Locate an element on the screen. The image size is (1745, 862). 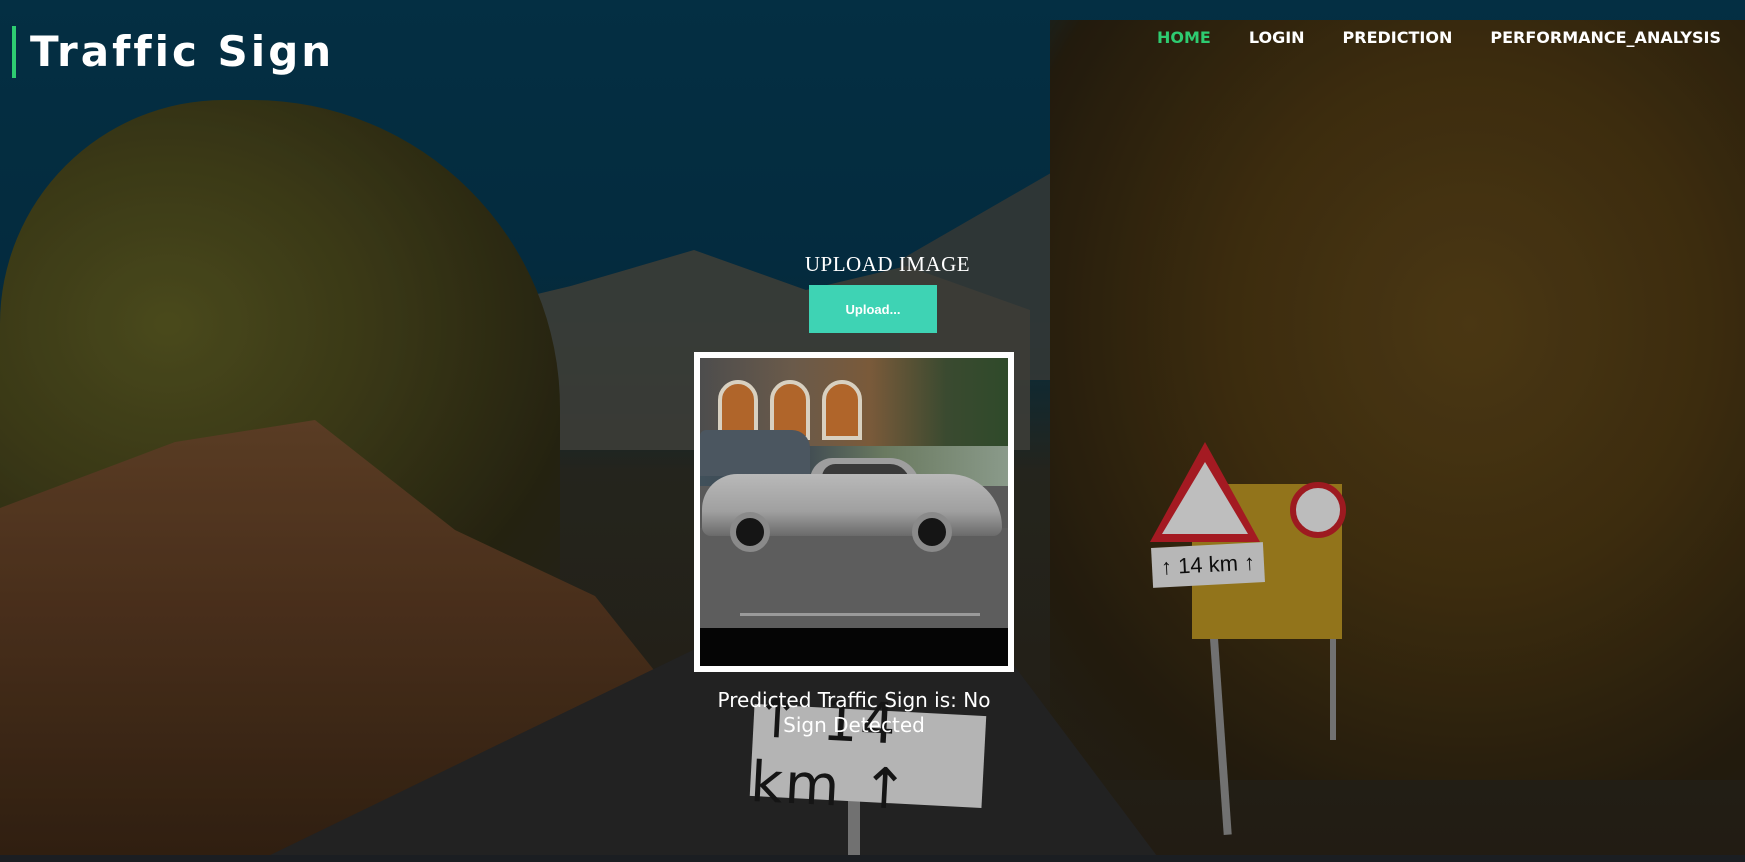
nav-home: HOME is located at coordinates (1184, 38).